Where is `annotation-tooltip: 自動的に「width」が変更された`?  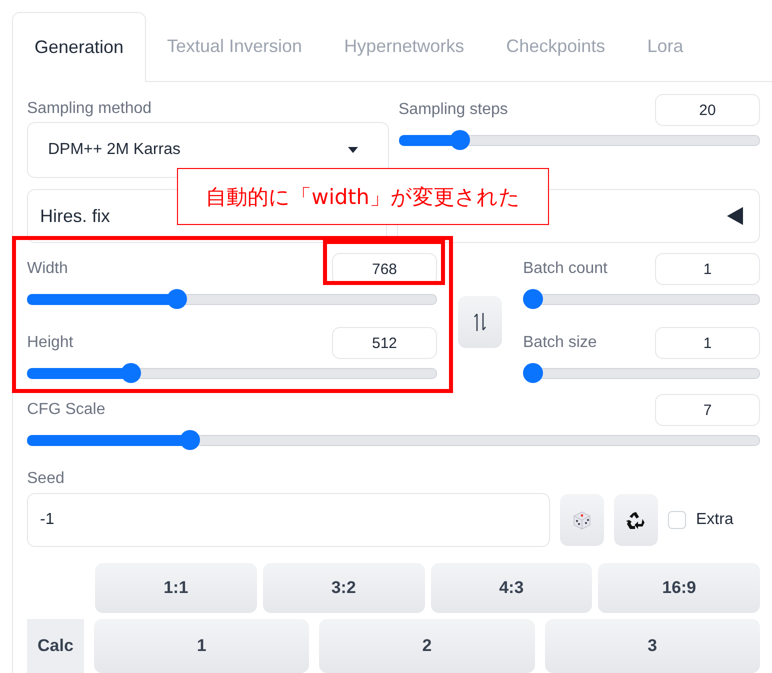
annotation-tooltip: 自動的に「width」が変更された is located at coordinates (363, 196).